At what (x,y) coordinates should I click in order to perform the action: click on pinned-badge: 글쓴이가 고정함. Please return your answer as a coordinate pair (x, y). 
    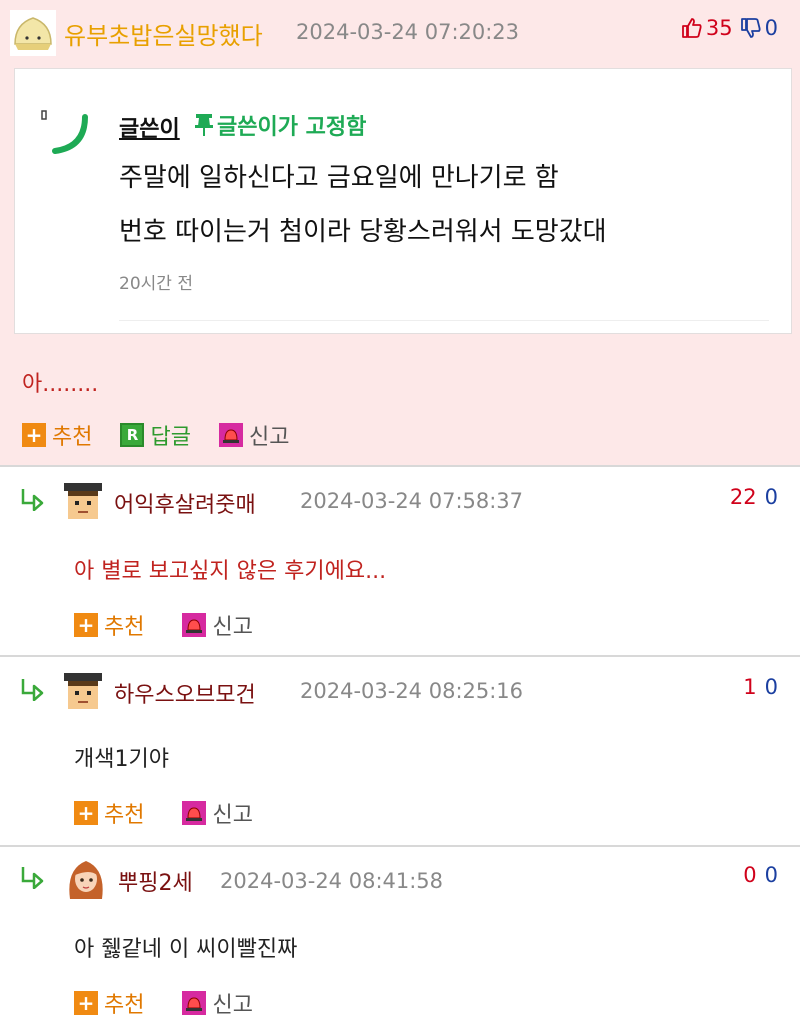
    Looking at the image, I should click on (279, 125).